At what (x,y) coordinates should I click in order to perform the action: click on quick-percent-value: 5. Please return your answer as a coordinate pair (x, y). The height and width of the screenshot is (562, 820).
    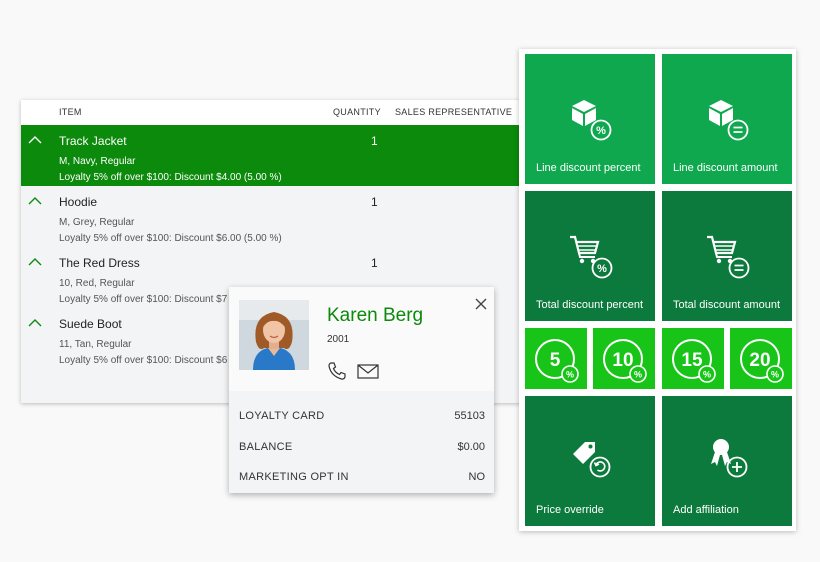
    Looking at the image, I should click on (555, 360).